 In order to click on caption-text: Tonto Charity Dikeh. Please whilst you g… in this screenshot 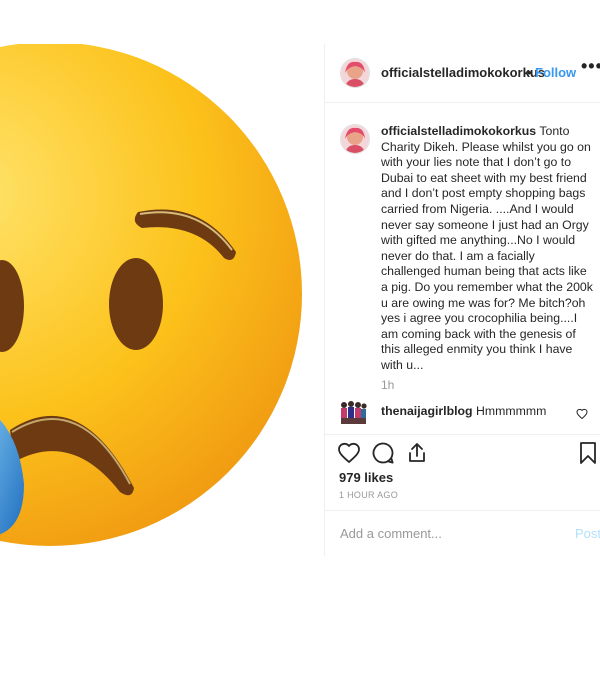, I will do `click(487, 248)`.